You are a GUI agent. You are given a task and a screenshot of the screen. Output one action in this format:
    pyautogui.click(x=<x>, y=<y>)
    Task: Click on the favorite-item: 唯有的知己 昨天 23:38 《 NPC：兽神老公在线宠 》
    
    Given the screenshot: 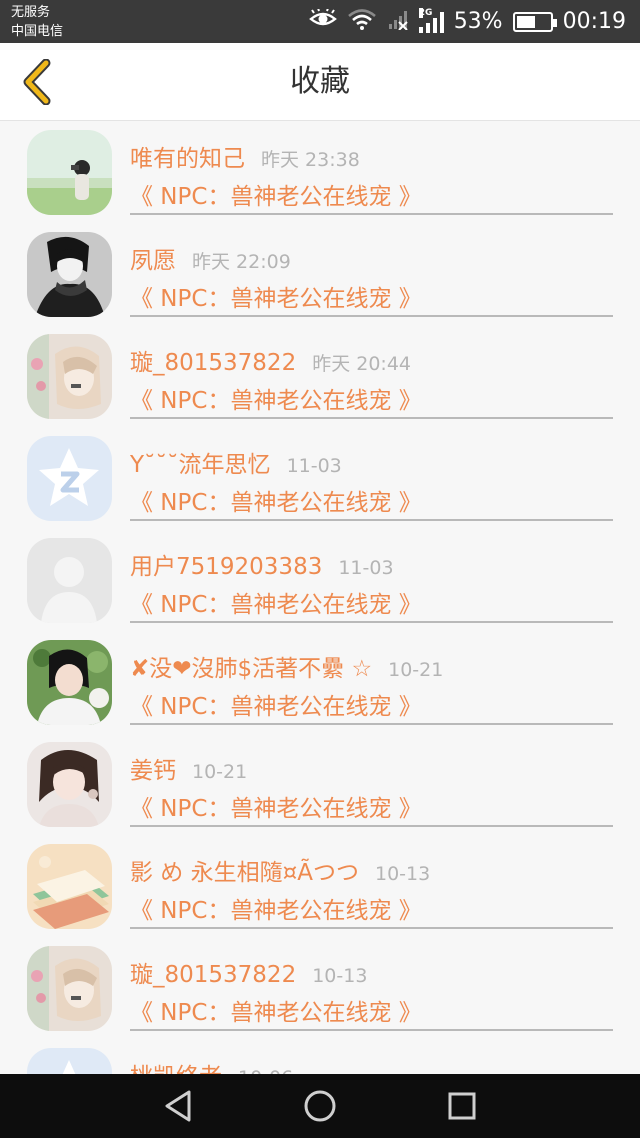 What is the action you would take?
    pyautogui.click(x=320, y=172)
    